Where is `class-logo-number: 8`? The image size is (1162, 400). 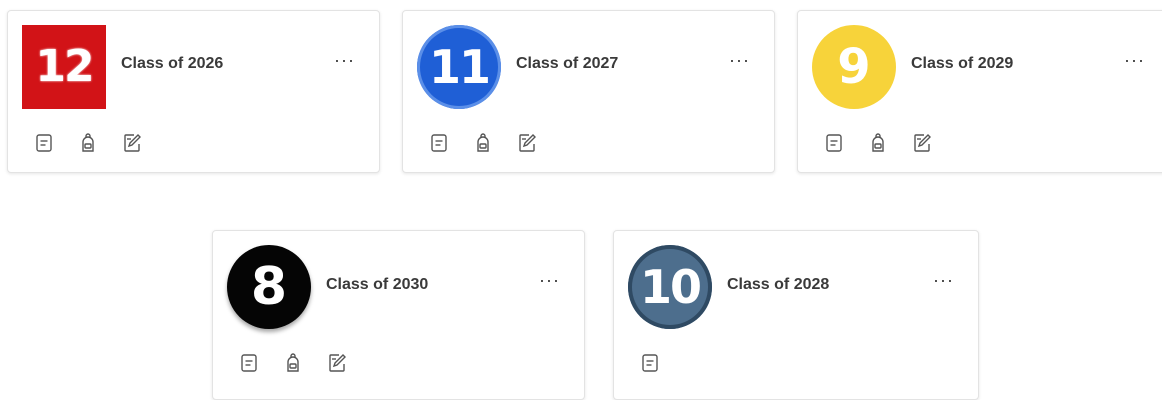 class-logo-number: 8 is located at coordinates (269, 287).